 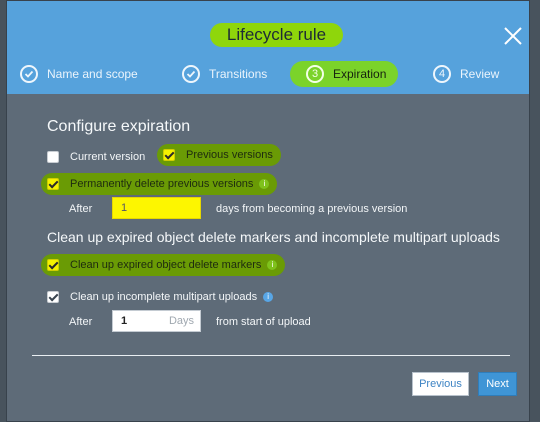 I want to click on permanently-delete-checkbox, so click(x=53, y=184).